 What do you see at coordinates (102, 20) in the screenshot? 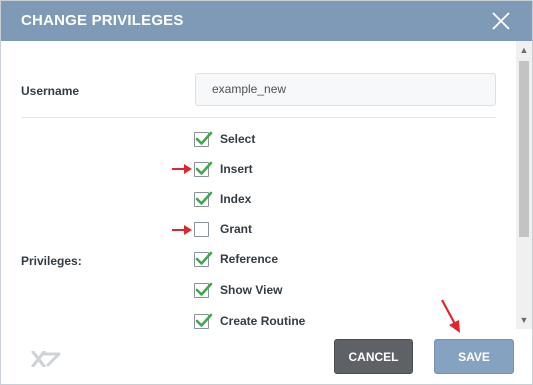
I see `dialog-title: CHANGE PRIVILEGES` at bounding box center [102, 20].